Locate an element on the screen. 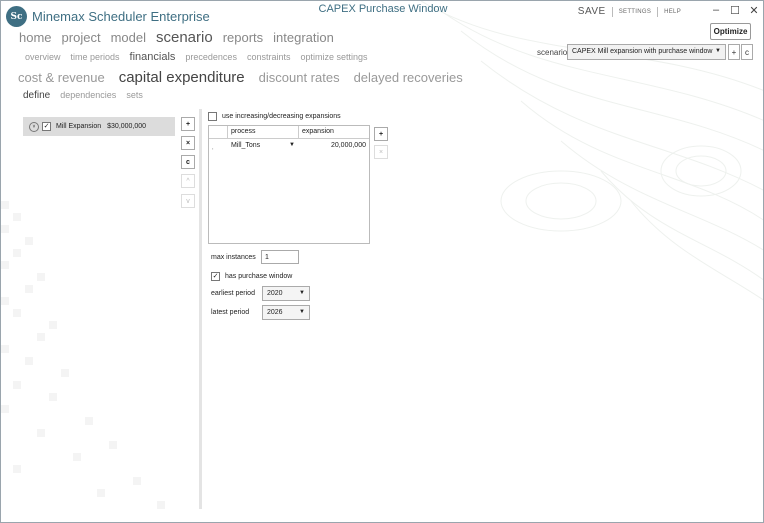 The height and width of the screenshot is (523, 764). nav-tab-project: project is located at coordinates (81, 37).